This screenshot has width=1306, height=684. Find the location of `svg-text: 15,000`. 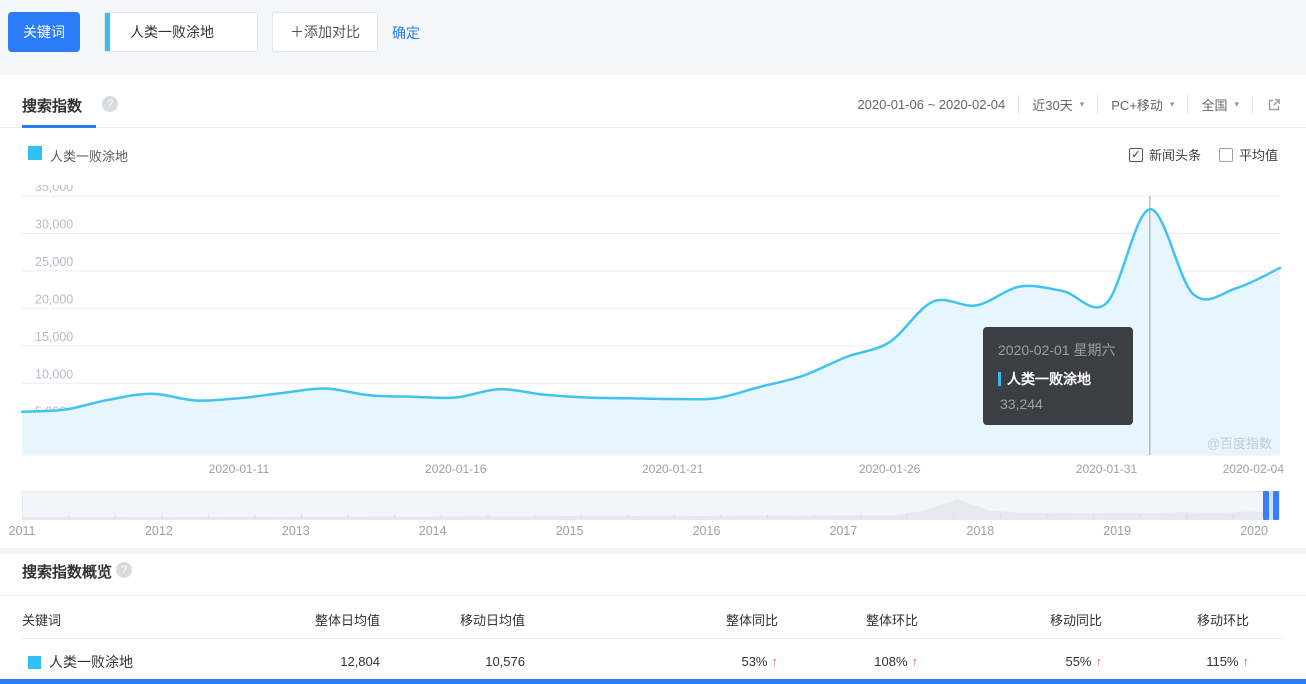

svg-text: 15,000 is located at coordinates (54, 337).